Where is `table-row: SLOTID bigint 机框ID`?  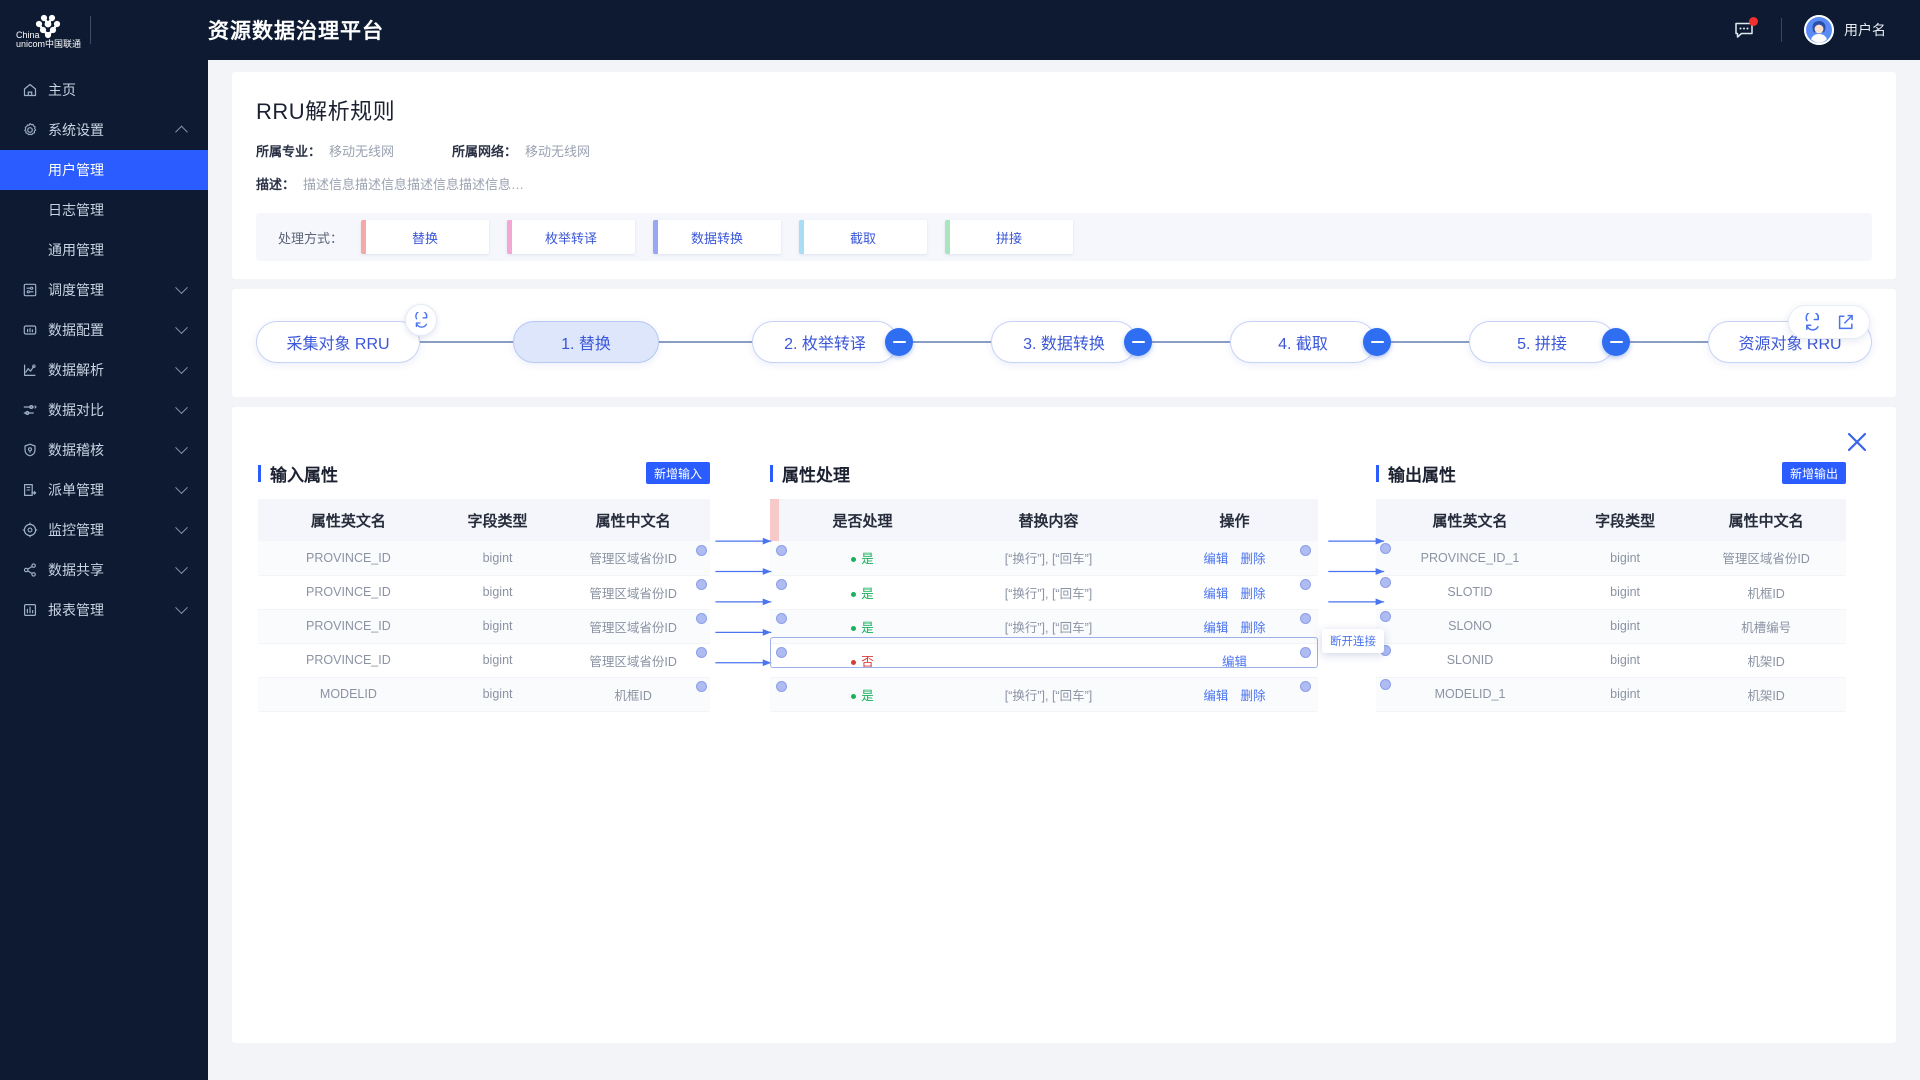
table-row: SLOTID bigint 机框ID is located at coordinates (1611, 592).